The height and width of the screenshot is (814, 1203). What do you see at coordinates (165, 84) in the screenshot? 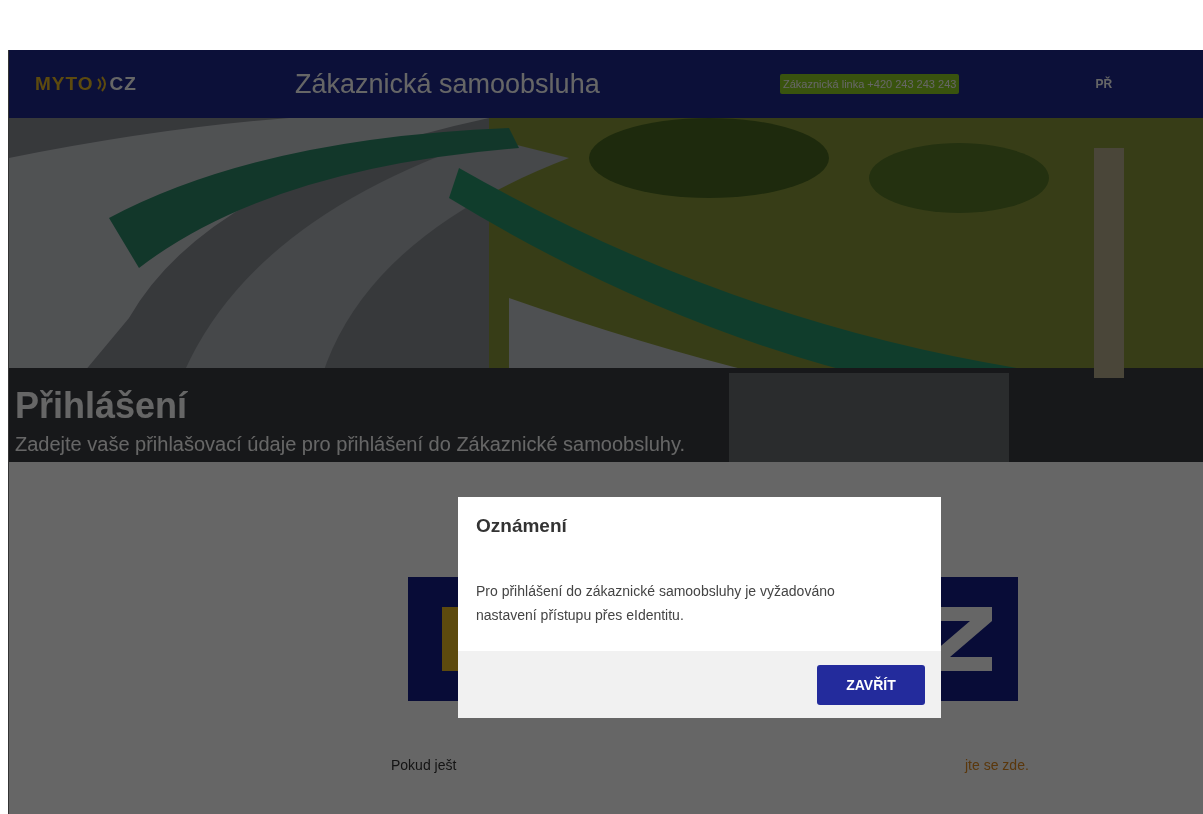
I see `logo: MYTO CZ` at bounding box center [165, 84].